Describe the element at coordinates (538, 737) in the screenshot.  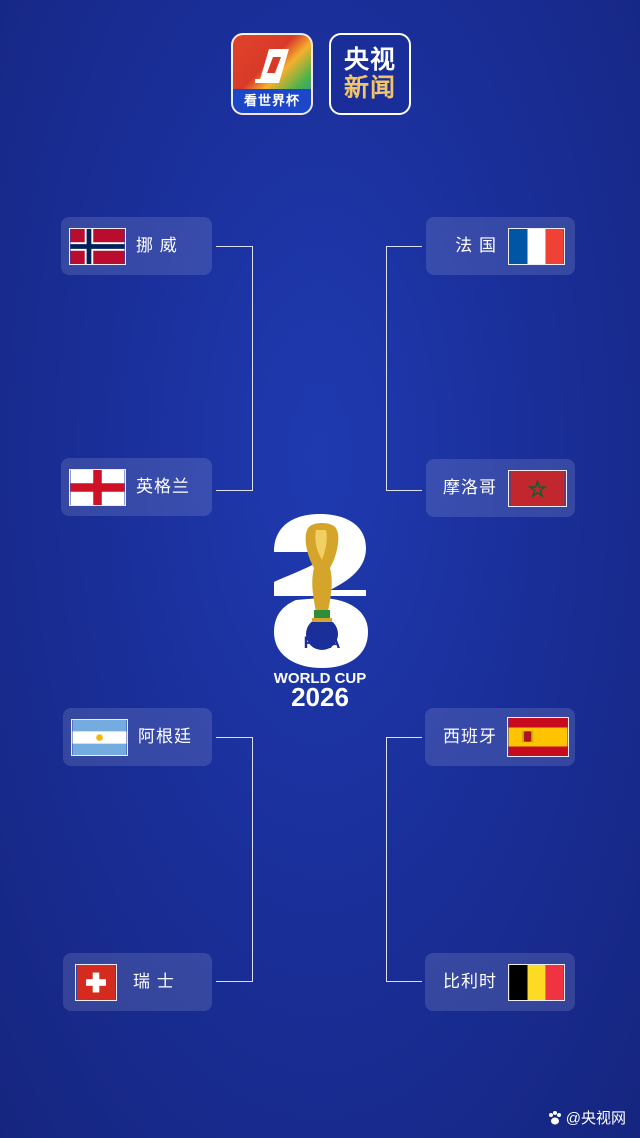
I see `spain-flag-icon` at that location.